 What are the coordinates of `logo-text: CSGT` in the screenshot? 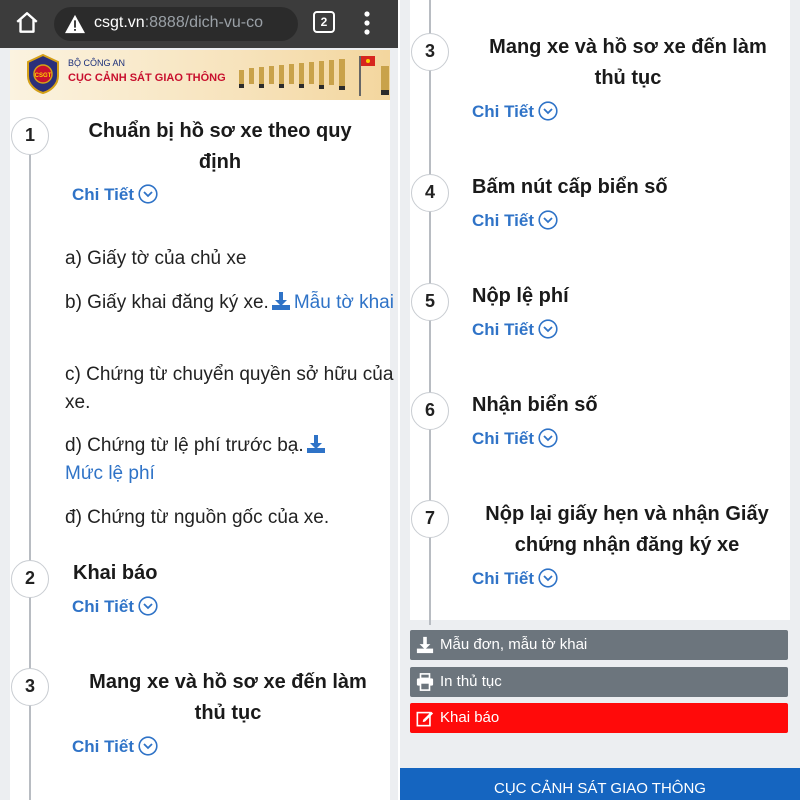 It's located at (43, 76).